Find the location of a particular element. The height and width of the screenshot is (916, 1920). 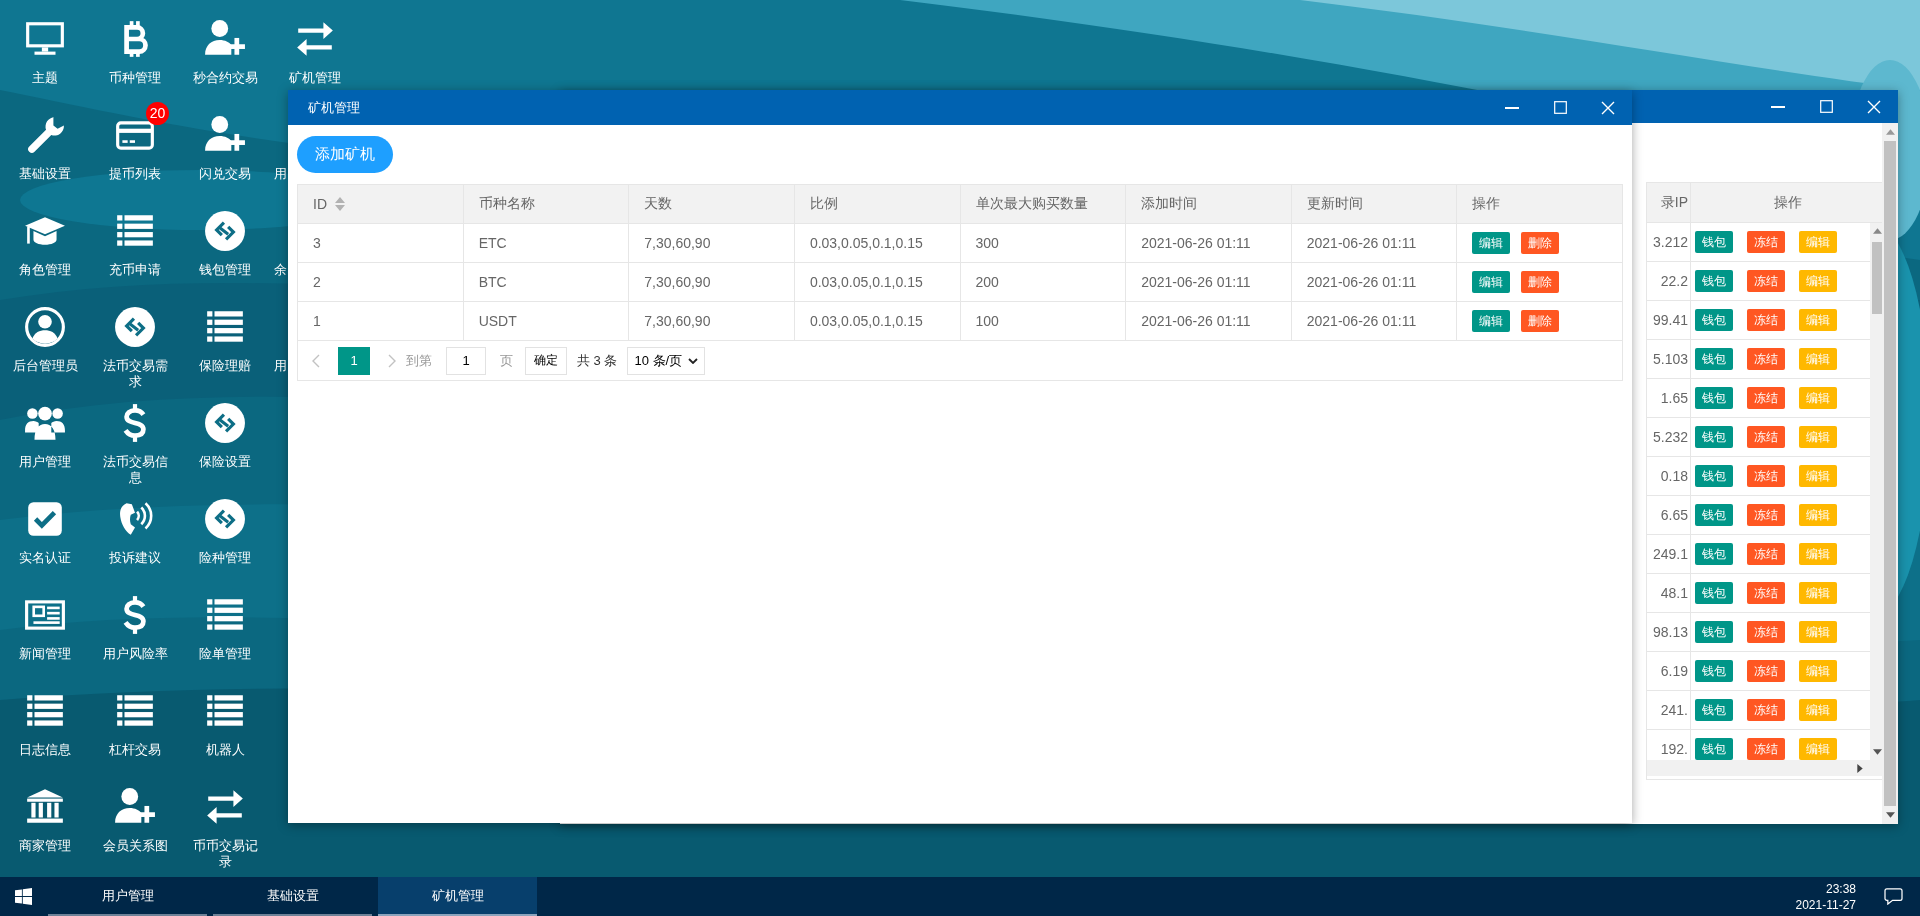

table-cell: 1 is located at coordinates (380, 321).